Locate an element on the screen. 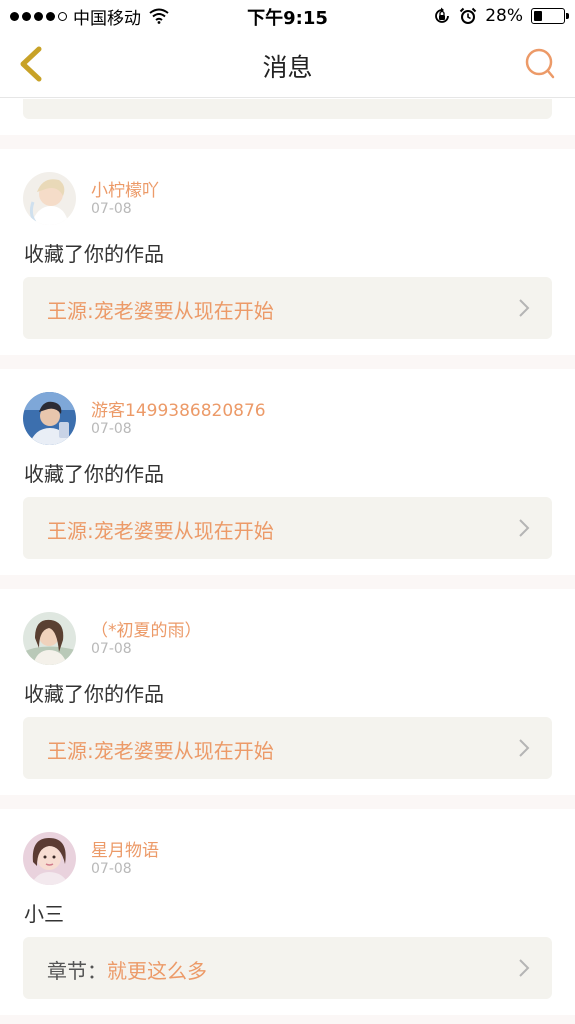  referenced-chapter: 章节：就更这么多 is located at coordinates (287, 968).